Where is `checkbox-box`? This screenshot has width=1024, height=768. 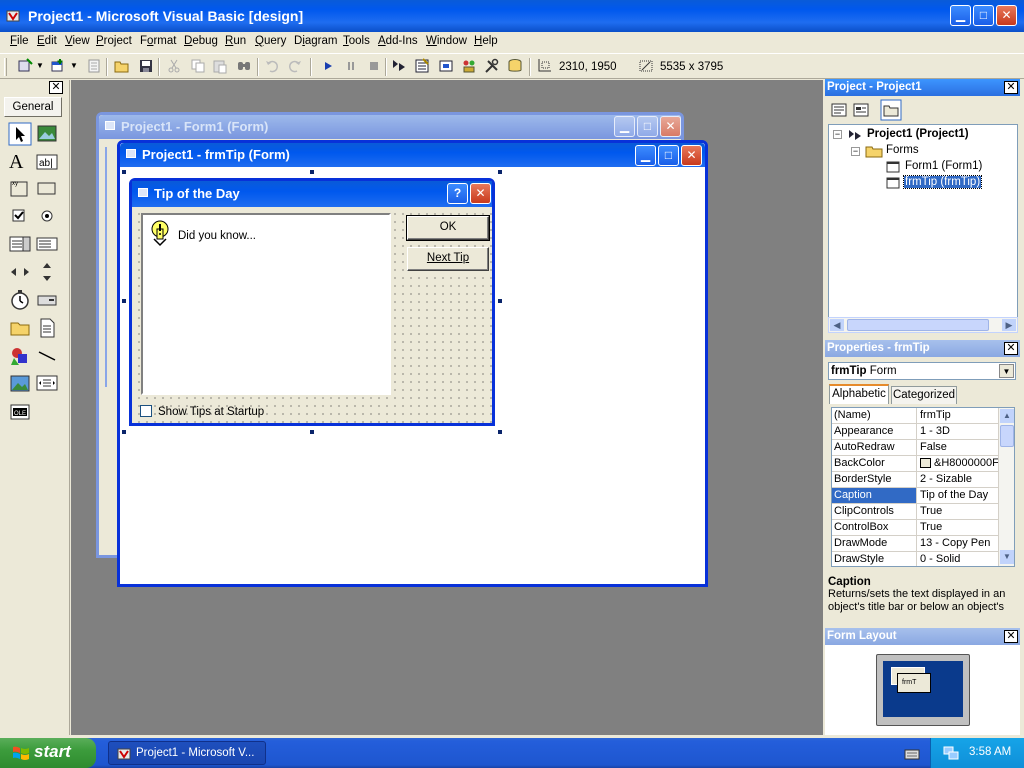 checkbox-box is located at coordinates (146, 411).